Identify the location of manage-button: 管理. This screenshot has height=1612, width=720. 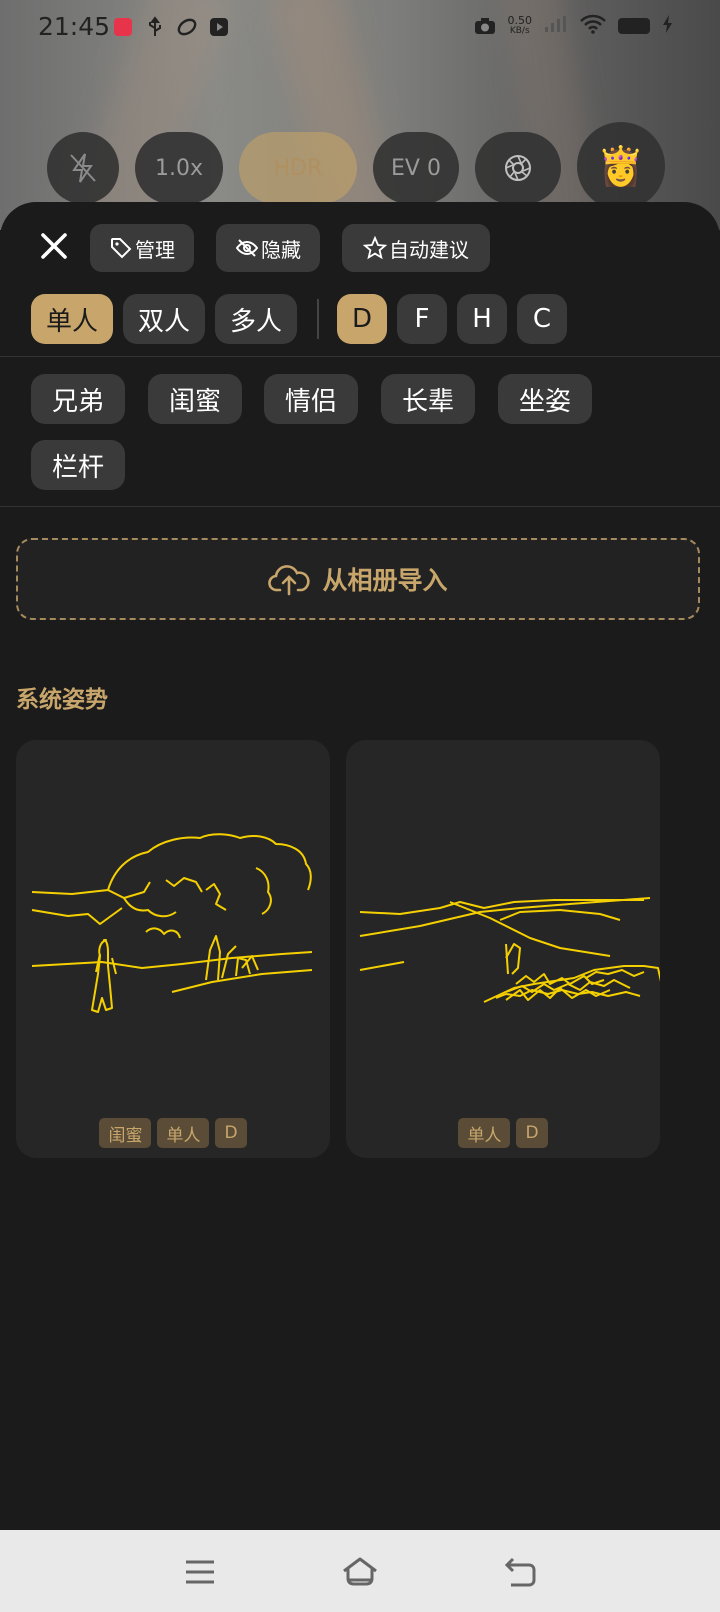
(142, 248).